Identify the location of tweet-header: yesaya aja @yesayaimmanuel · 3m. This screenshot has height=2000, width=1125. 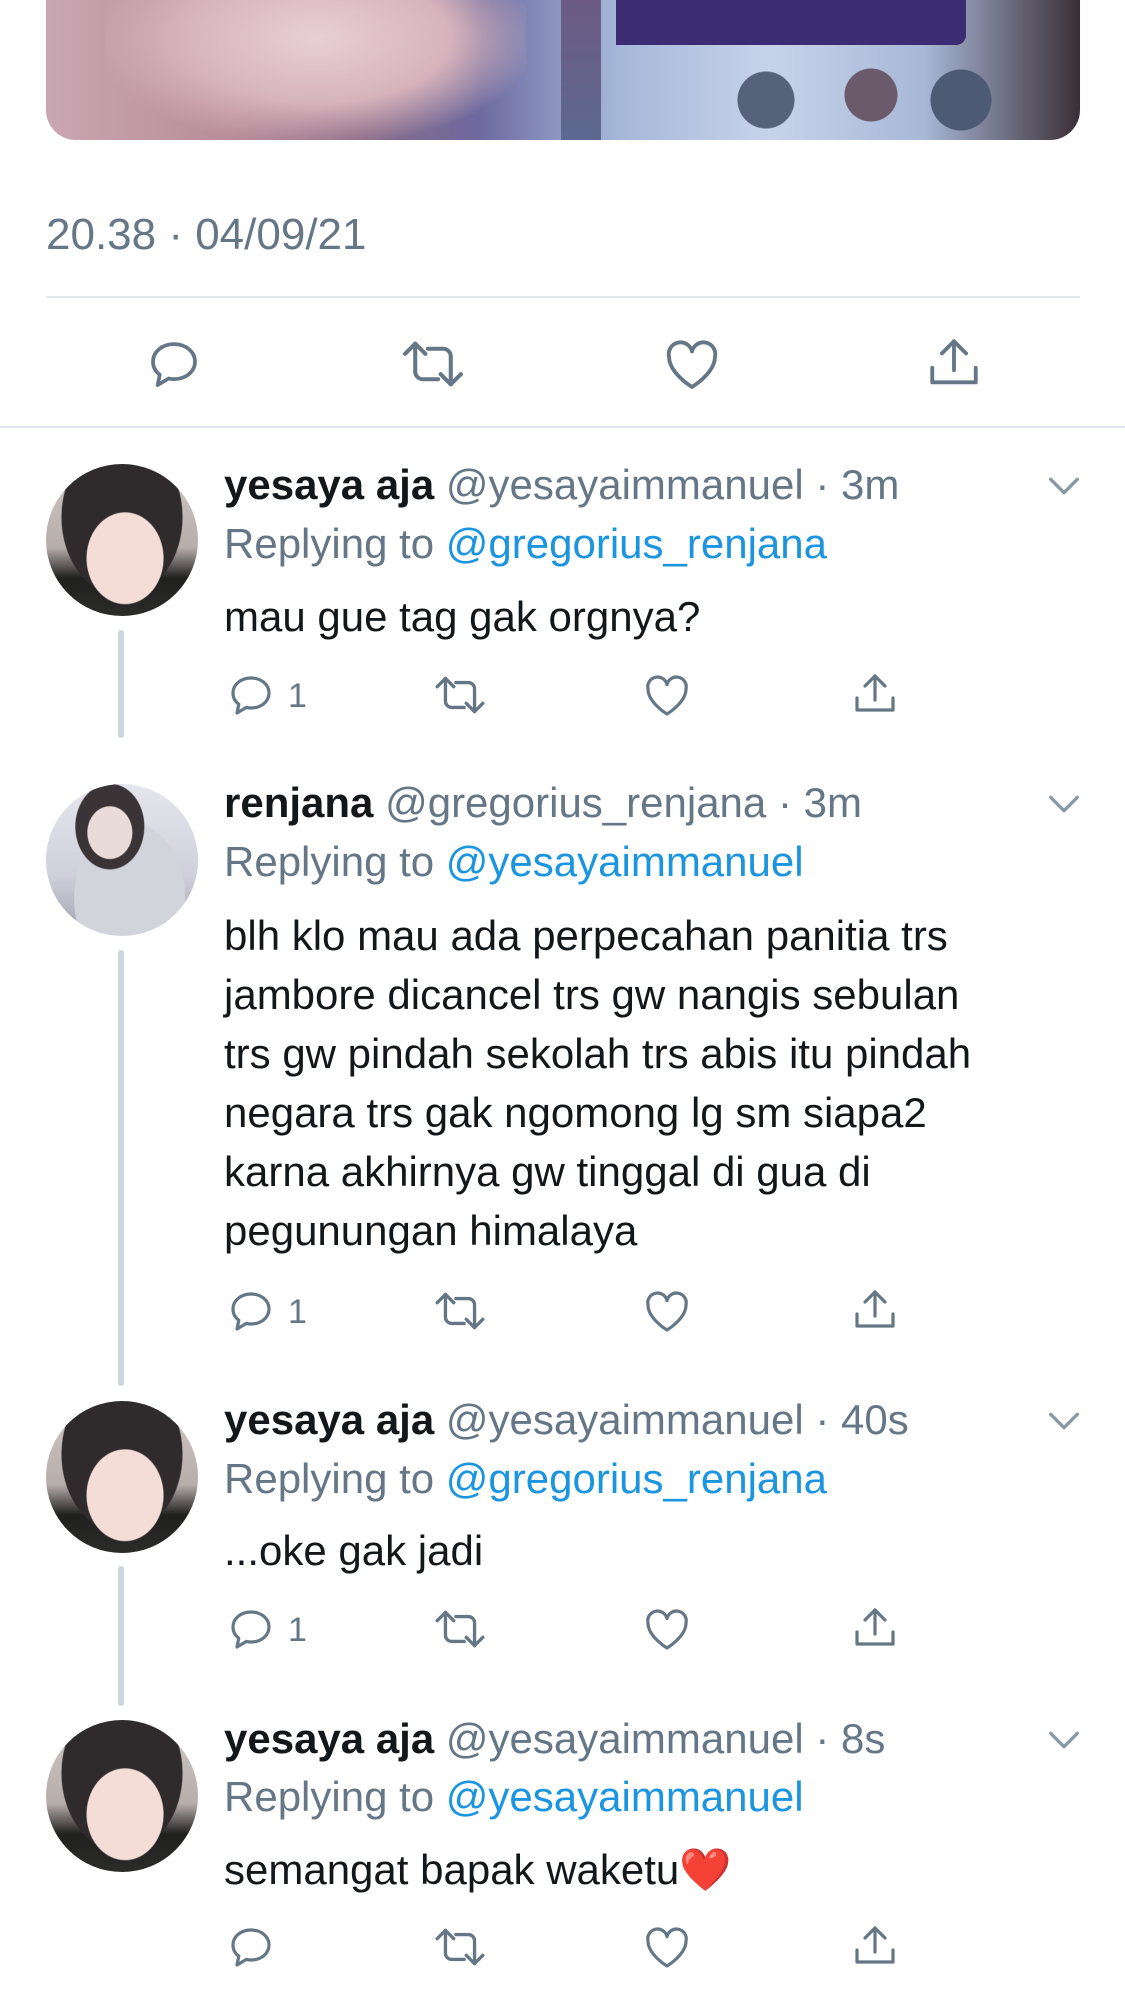
(561, 485).